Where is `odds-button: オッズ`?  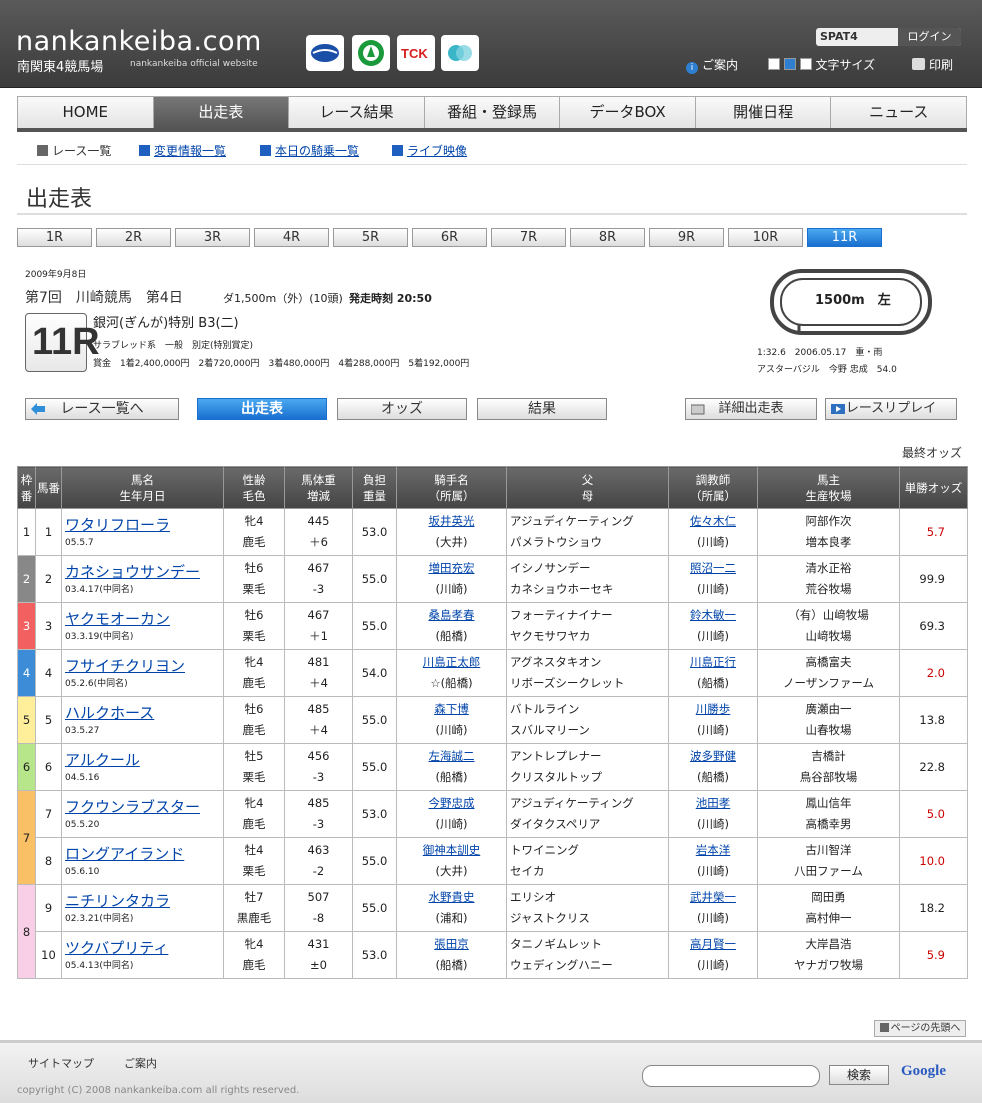
odds-button: オッズ is located at coordinates (402, 409).